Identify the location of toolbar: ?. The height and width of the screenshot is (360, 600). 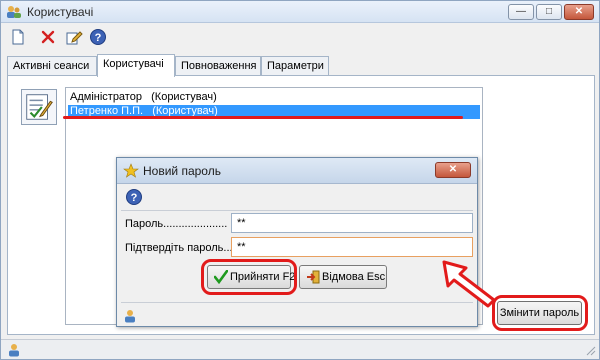
(300, 37).